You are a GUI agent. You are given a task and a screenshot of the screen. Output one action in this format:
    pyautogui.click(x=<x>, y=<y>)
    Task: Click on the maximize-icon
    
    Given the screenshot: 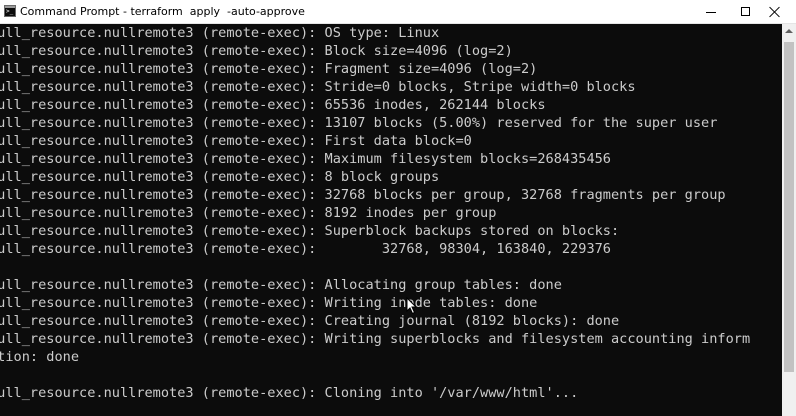 What is the action you would take?
    pyautogui.click(x=745, y=11)
    